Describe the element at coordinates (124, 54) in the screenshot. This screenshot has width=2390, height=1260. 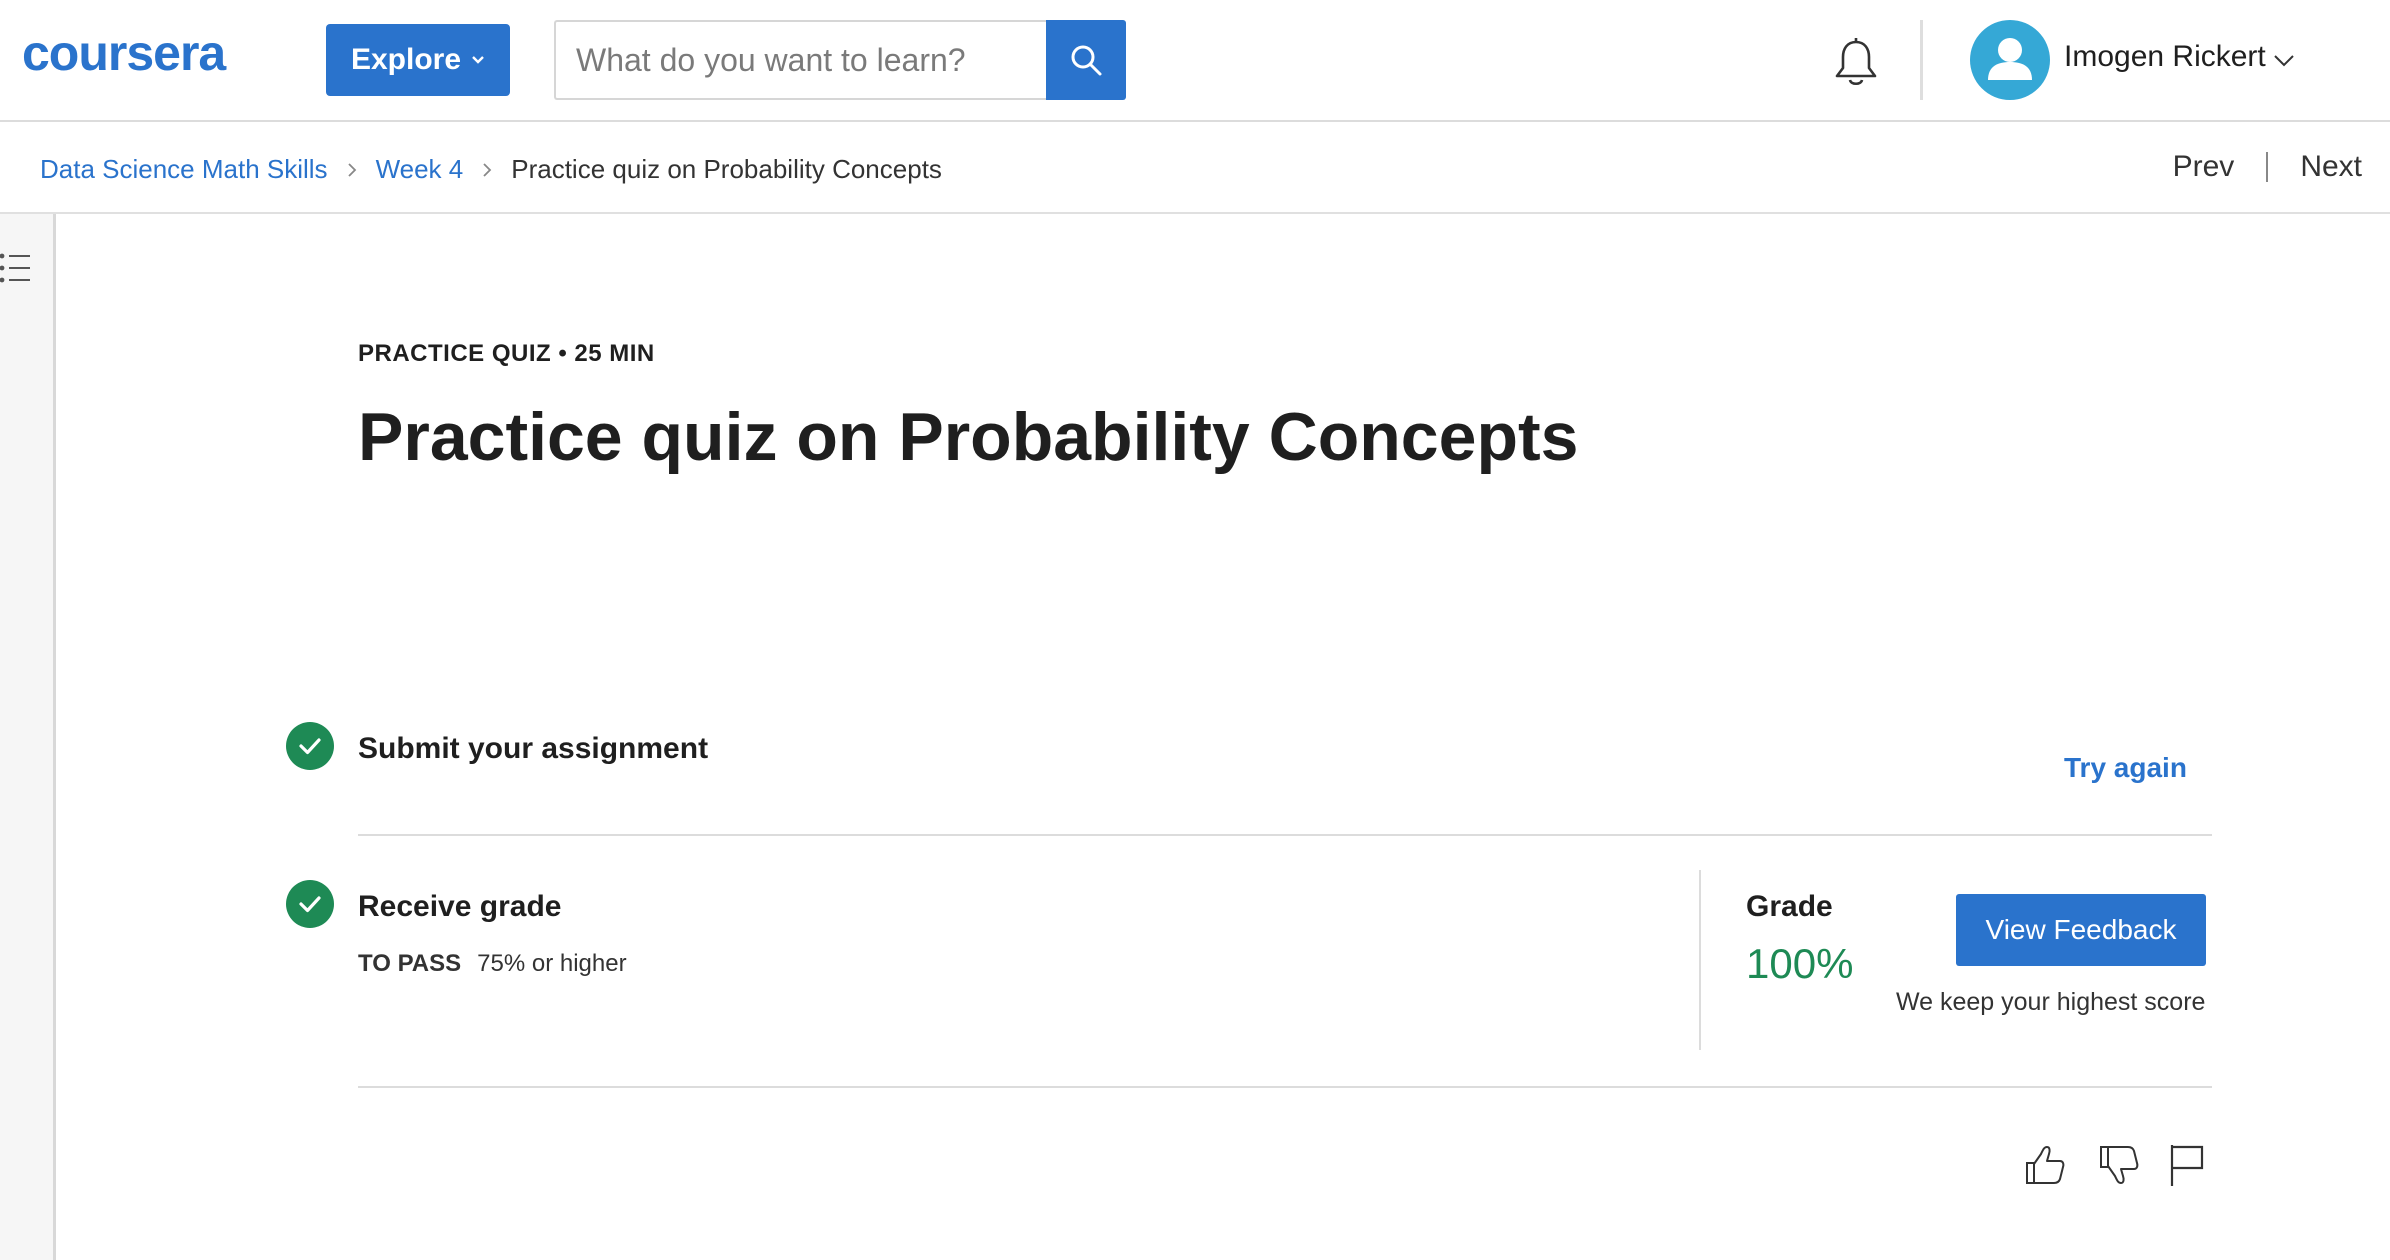
I see `logo-text: coursera` at that location.